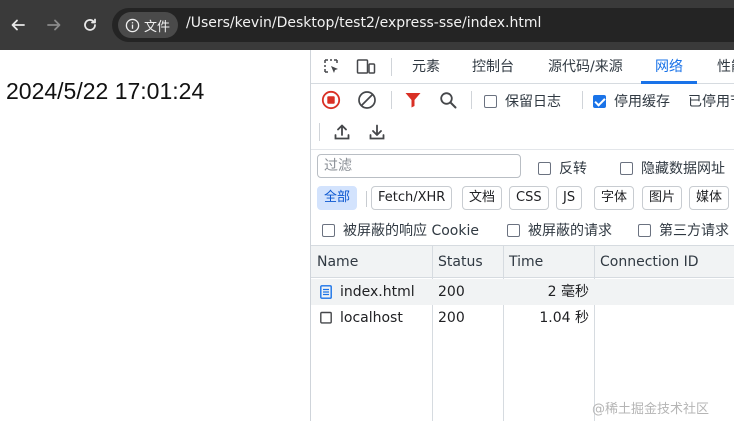 The height and width of the screenshot is (421, 734). I want to click on type-filter-fetch-xhr: Fetch/XHR, so click(412, 198).